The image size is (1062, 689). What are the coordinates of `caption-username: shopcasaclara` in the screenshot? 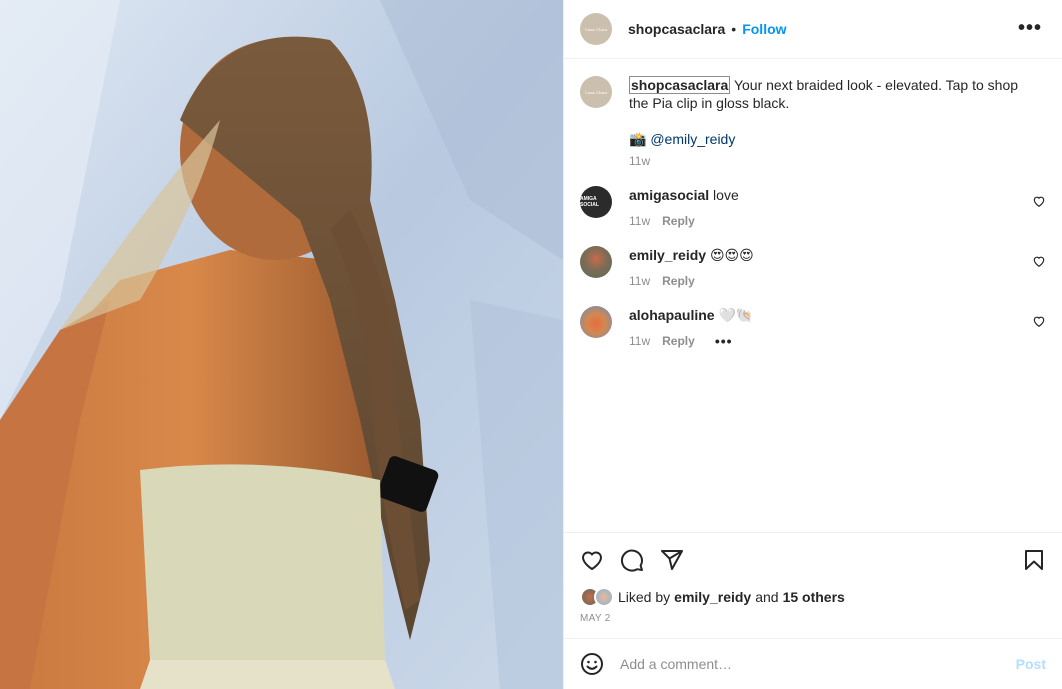 It's located at (680, 85).